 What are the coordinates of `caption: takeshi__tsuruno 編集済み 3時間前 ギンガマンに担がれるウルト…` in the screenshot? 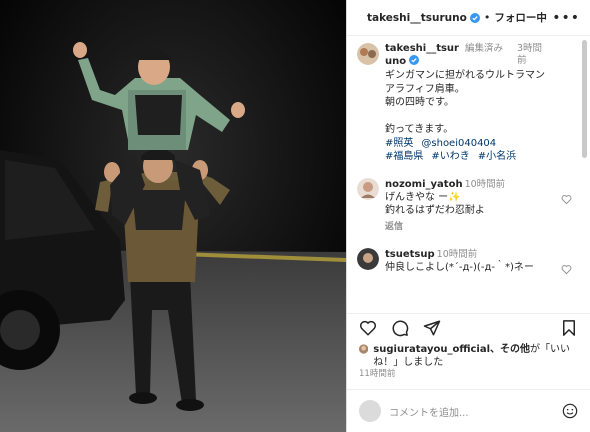 It's located at (467, 103).